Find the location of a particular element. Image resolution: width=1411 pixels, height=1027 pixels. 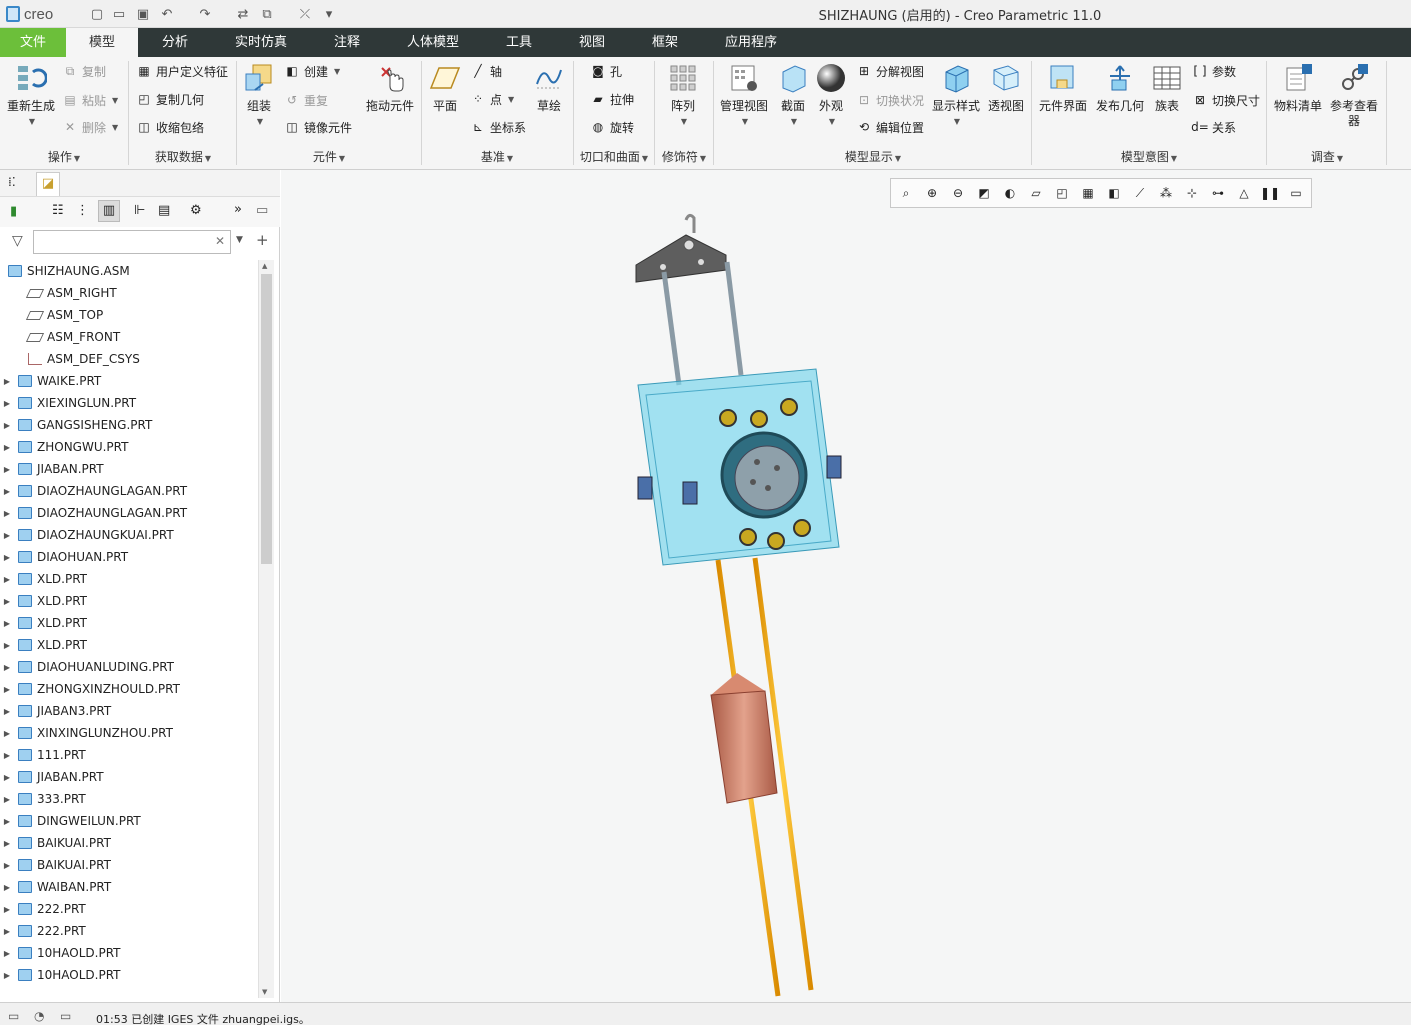

model-tree-tab-icon: ⁞⁚ is located at coordinates (17, 184).